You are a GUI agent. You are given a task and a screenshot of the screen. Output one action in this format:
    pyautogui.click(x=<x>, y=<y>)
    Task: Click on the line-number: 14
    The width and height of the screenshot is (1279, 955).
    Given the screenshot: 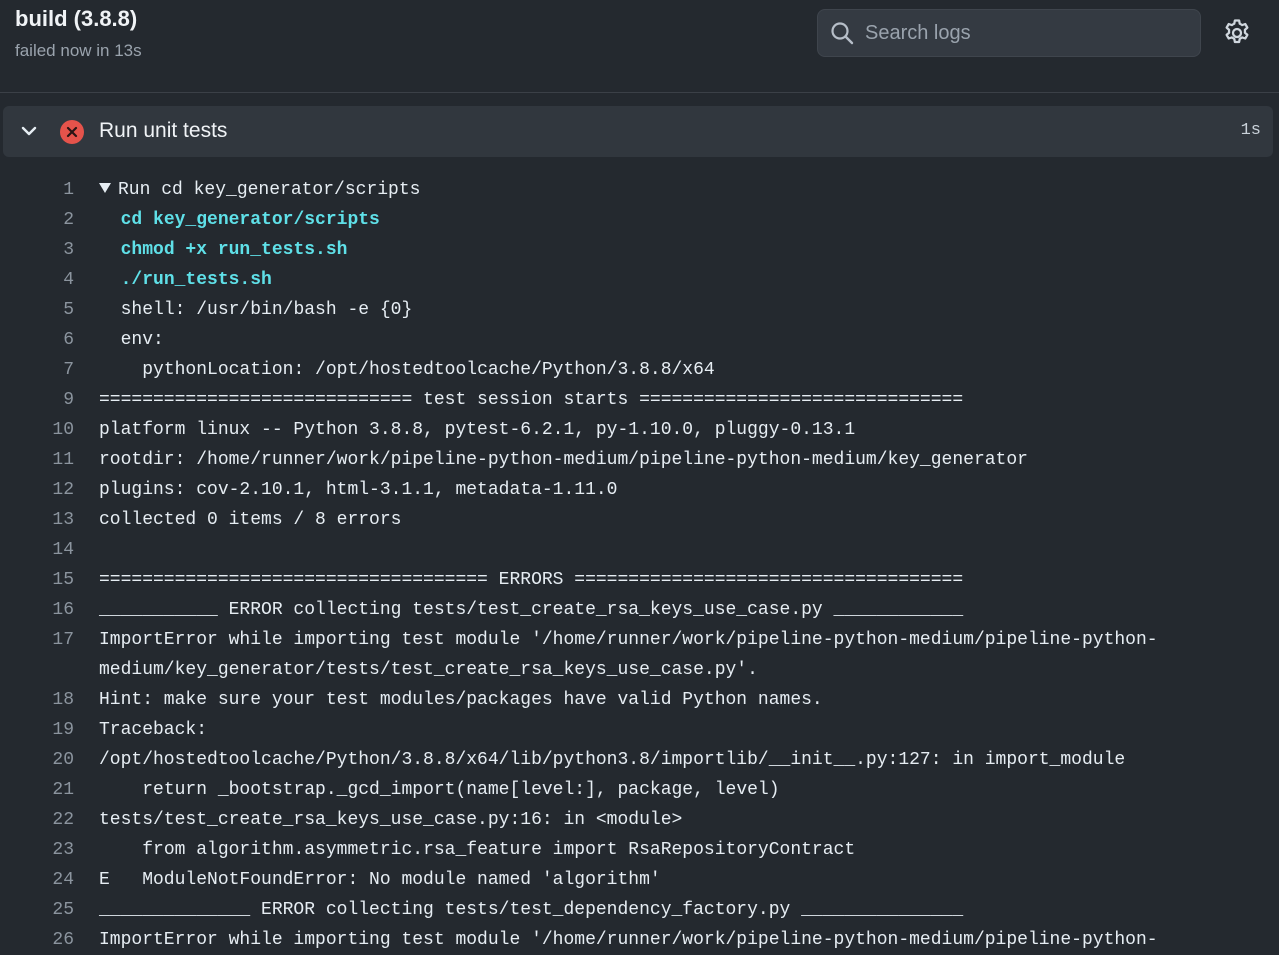 What is the action you would take?
    pyautogui.click(x=37, y=550)
    